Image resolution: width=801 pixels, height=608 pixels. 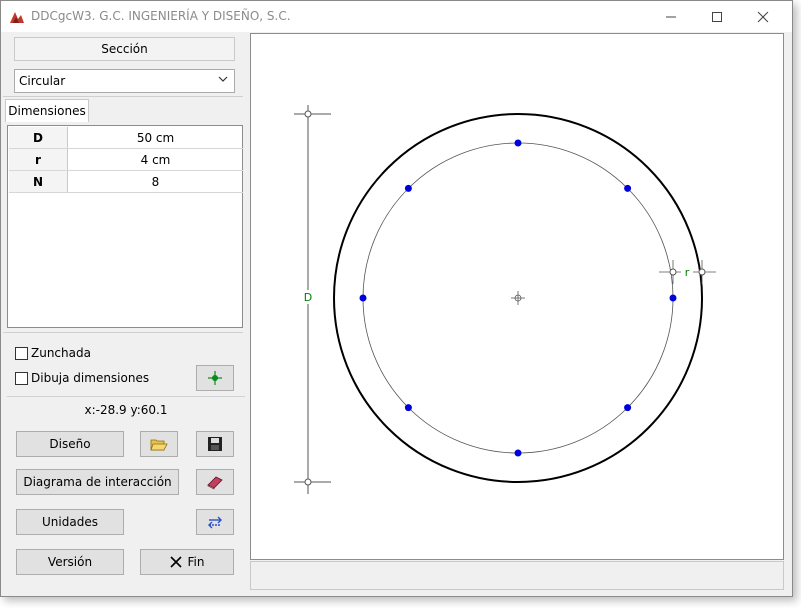 I want to click on title-bar: DDCgcW3. G.C. INGENIERÍA Y DISEÑO, S.C., so click(x=396, y=16).